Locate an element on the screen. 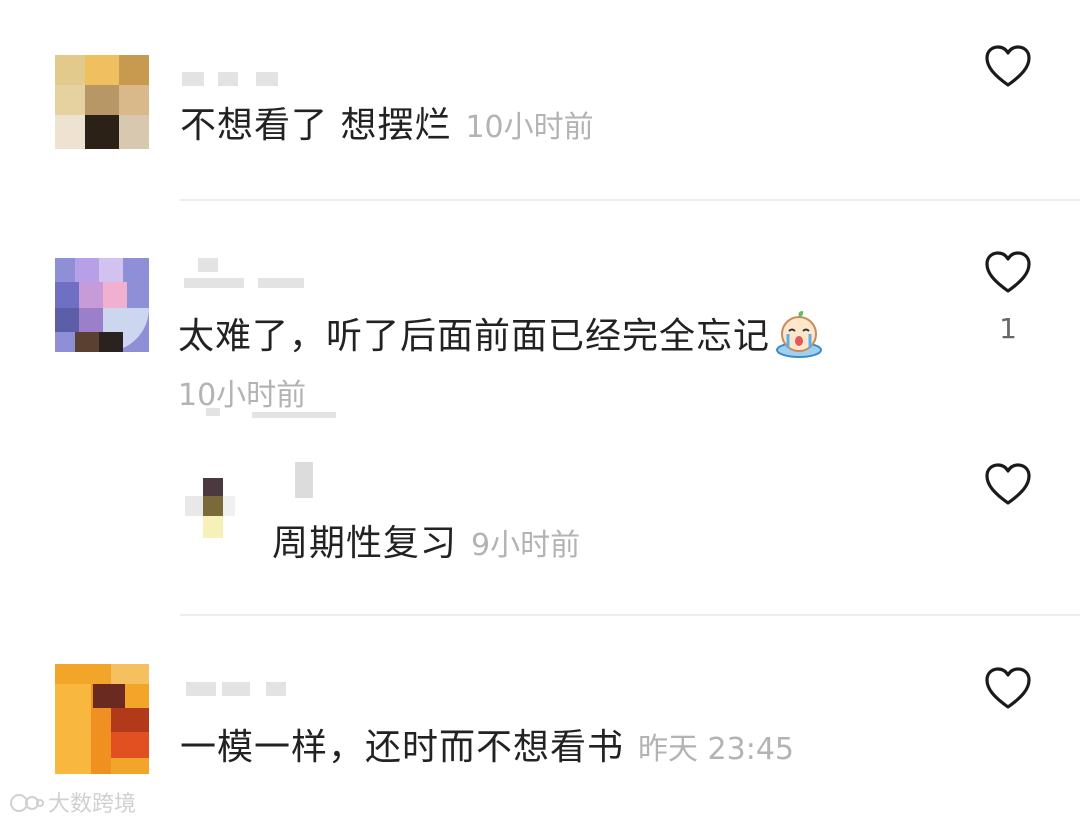 This screenshot has height=822, width=1080. comment-body: 不想看了 想摆烂 is located at coordinates (316, 125).